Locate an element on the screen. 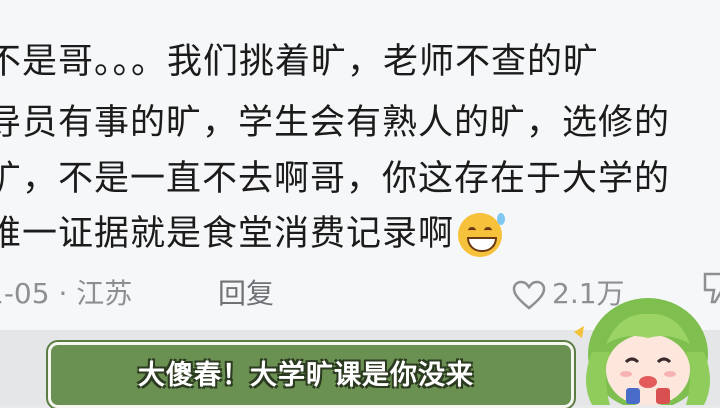 The width and height of the screenshot is (720, 408). comment-line-3: 旷，不是一直不去啊哥，你这存在于大学的 is located at coordinates (335, 179).